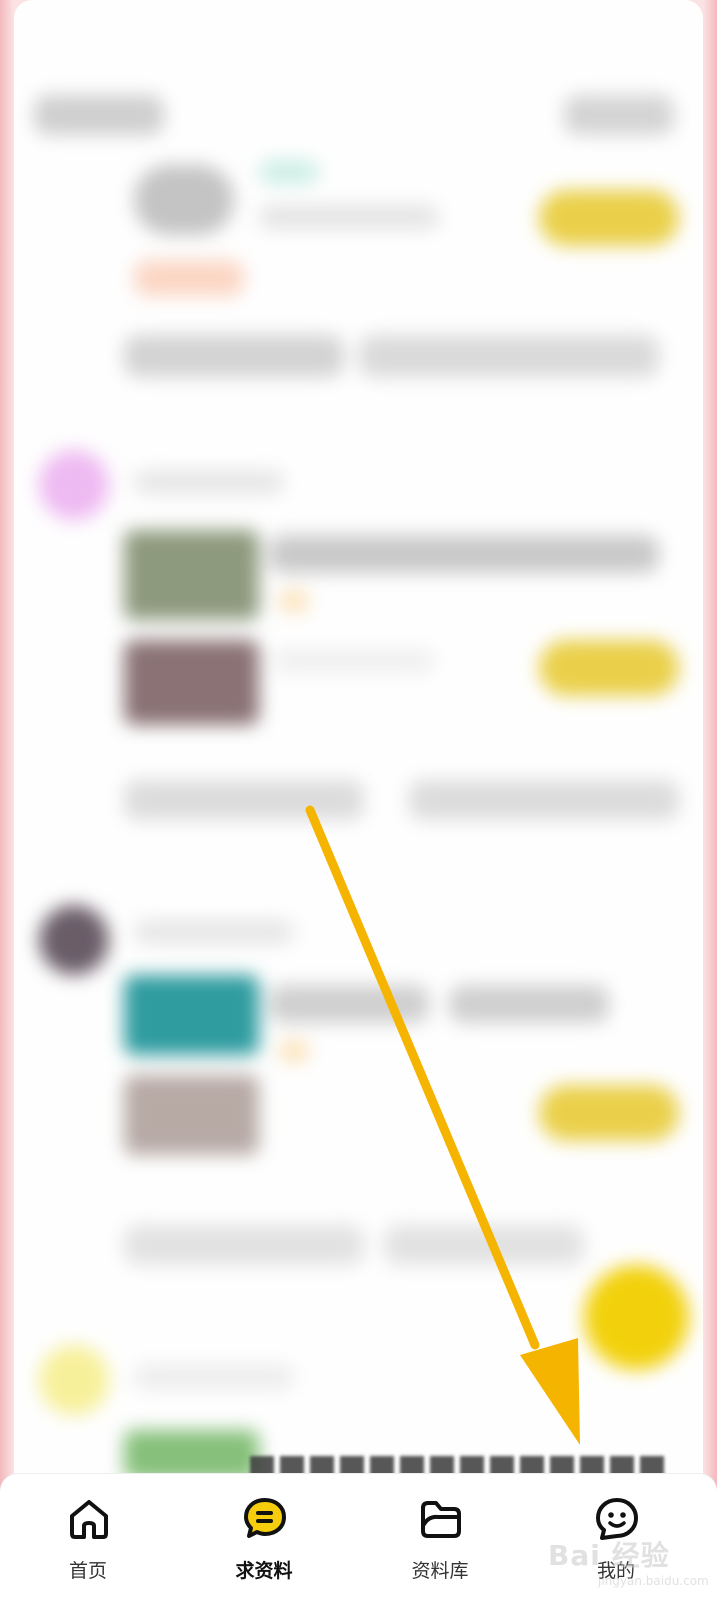 This screenshot has width=717, height=1600. Describe the element at coordinates (209, 482) in the screenshot. I see `card2-username` at that location.